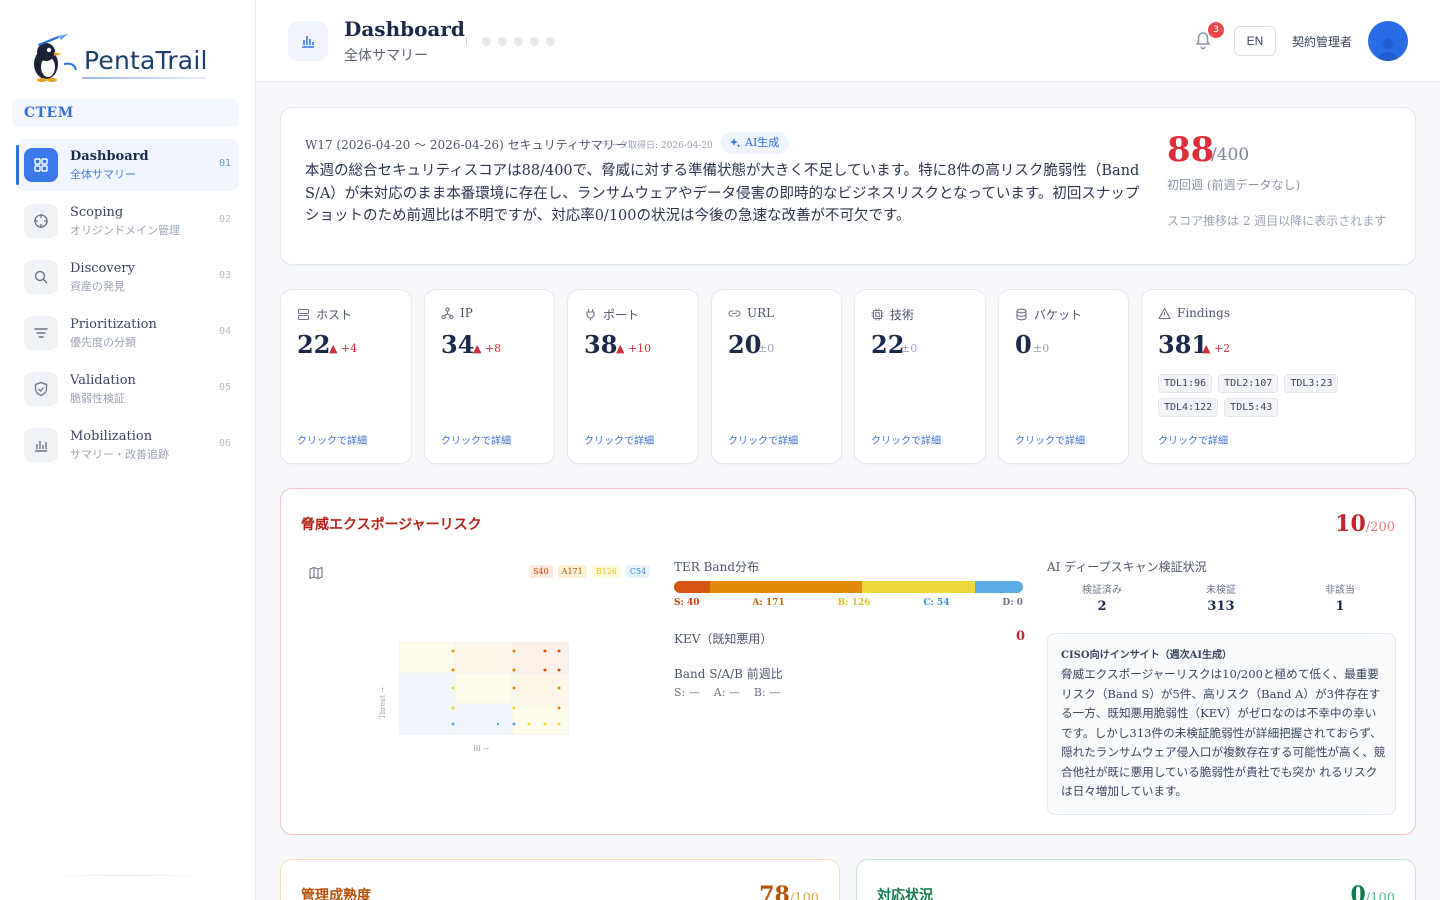  Describe the element at coordinates (560, 879) in the screenshot. I see `management-maturity-card: 管理成熟度 78/100` at that location.